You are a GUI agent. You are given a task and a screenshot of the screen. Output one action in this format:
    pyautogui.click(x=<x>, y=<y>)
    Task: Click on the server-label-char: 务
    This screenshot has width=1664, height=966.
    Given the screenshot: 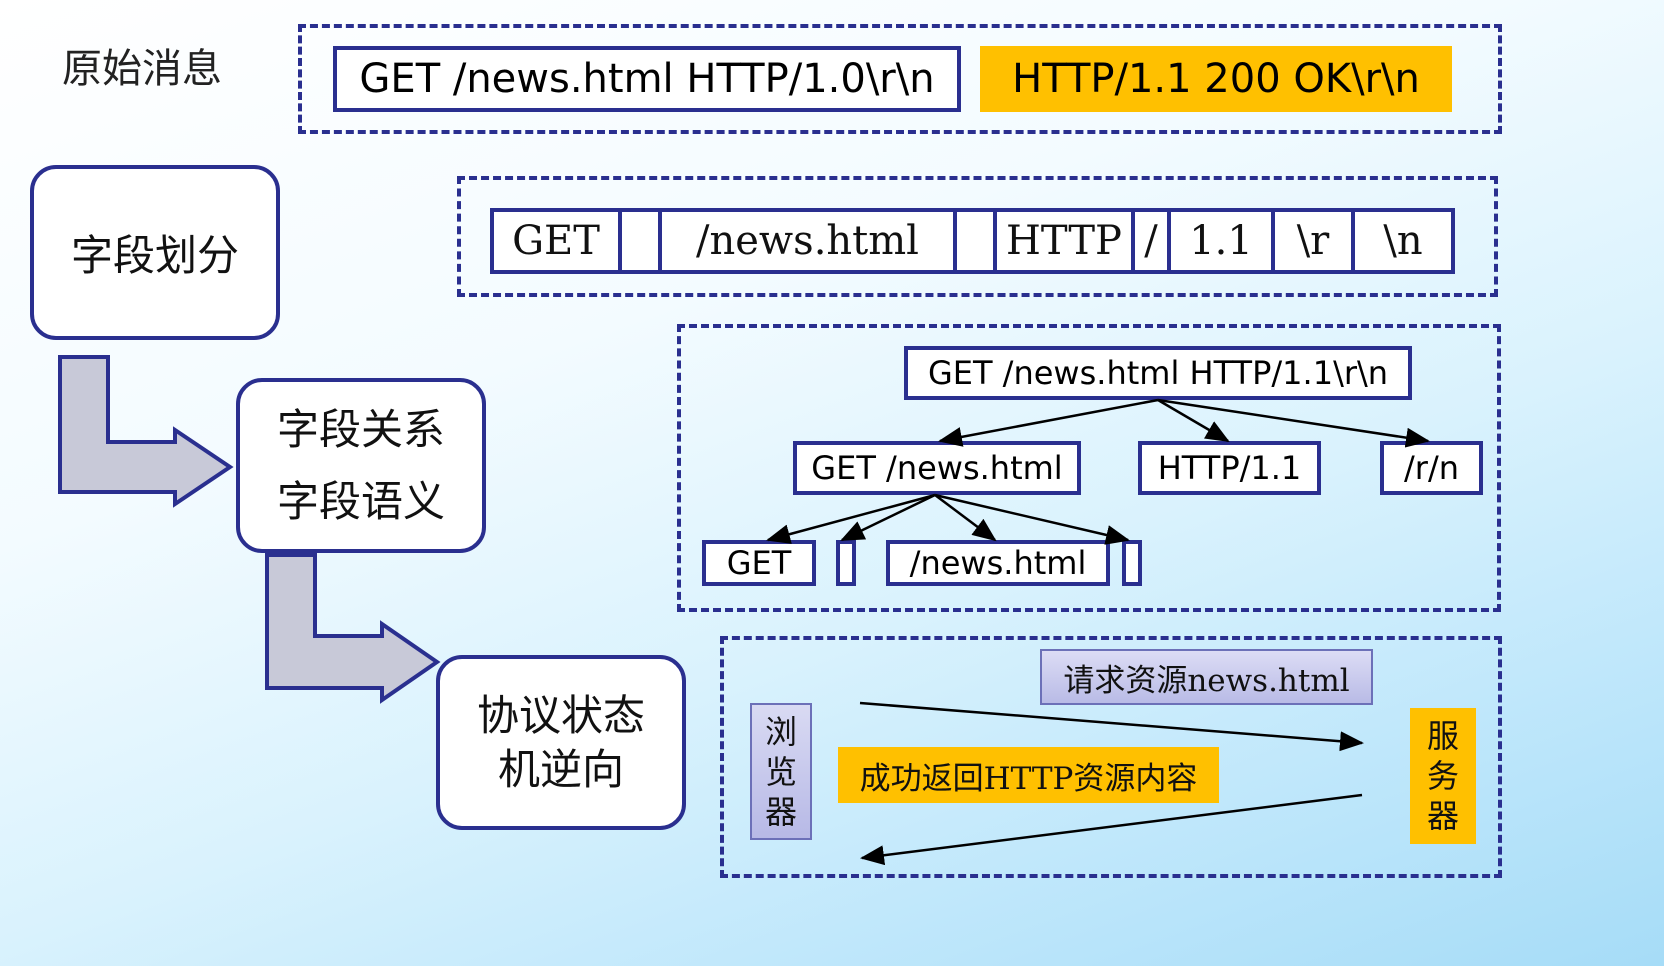 What is the action you would take?
    pyautogui.click(x=1442, y=776)
    